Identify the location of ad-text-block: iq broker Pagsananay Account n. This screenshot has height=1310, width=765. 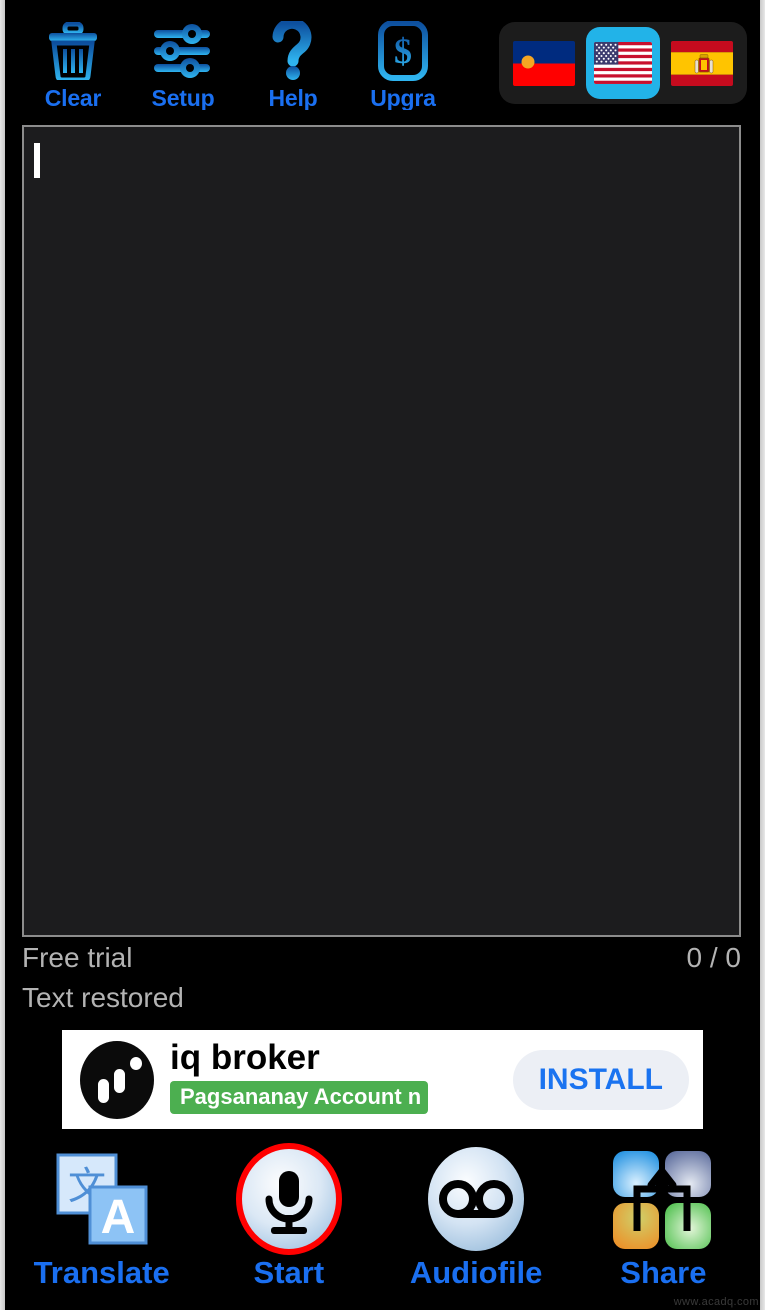
(341, 1079).